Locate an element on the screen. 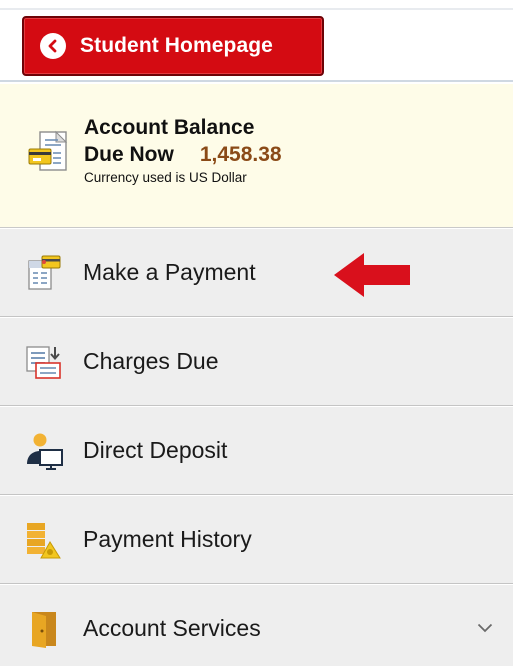 This screenshot has height=666, width=513. menu-item-account-services: Account Services is located at coordinates (256, 625).